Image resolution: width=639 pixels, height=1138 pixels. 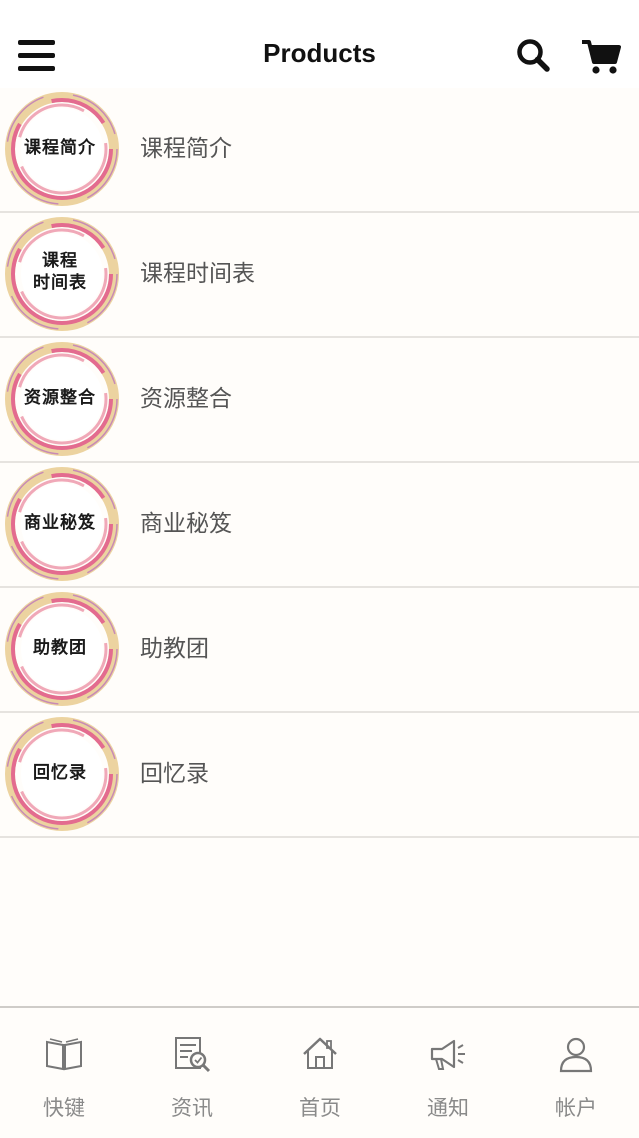 I want to click on tab-news: 资讯, so click(x=192, y=1073).